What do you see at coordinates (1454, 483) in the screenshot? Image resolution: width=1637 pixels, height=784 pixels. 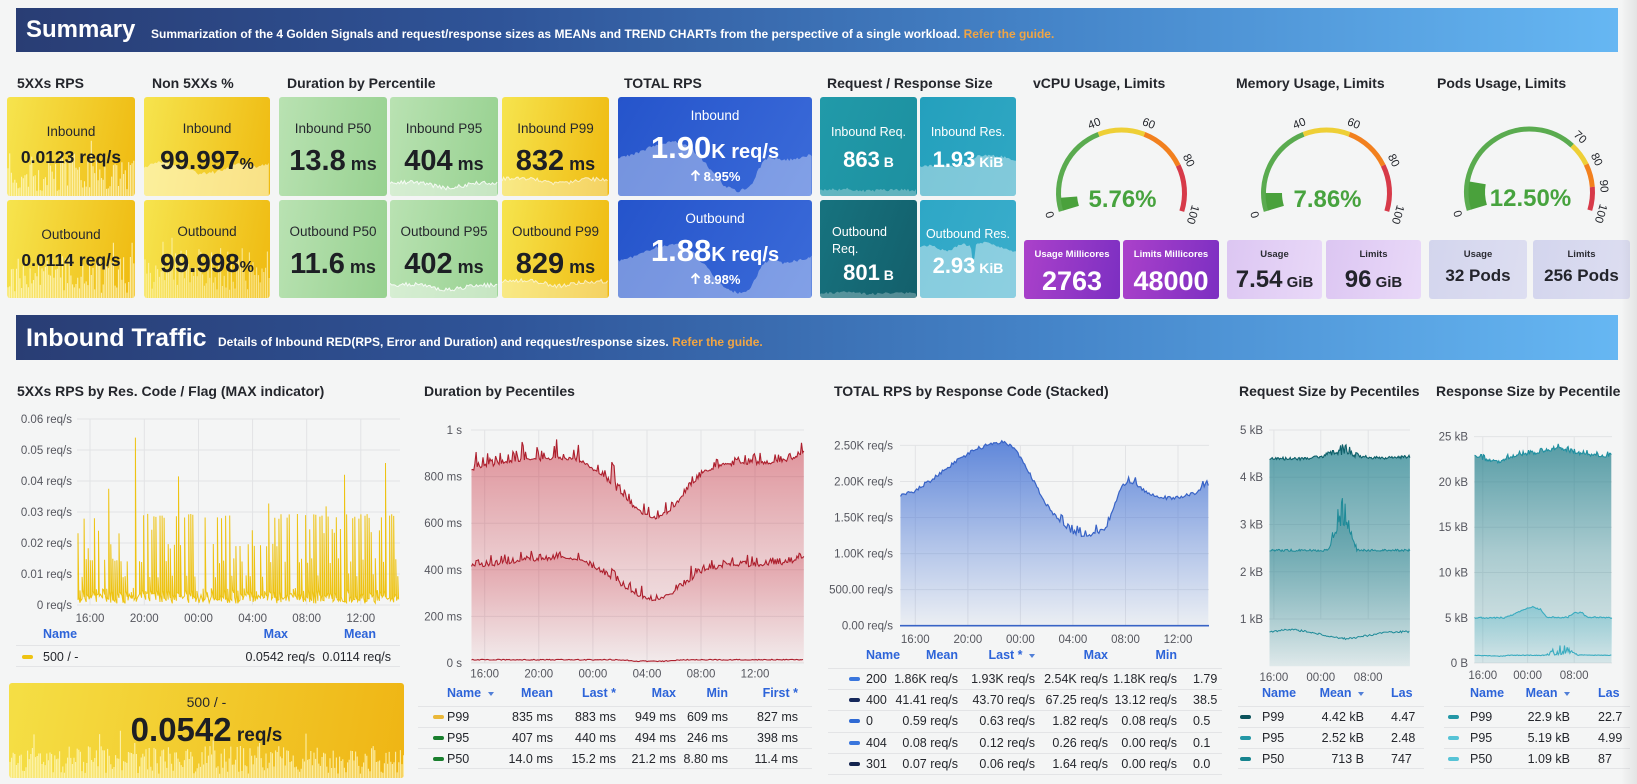 I see `svg-text: 20 kB` at bounding box center [1454, 483].